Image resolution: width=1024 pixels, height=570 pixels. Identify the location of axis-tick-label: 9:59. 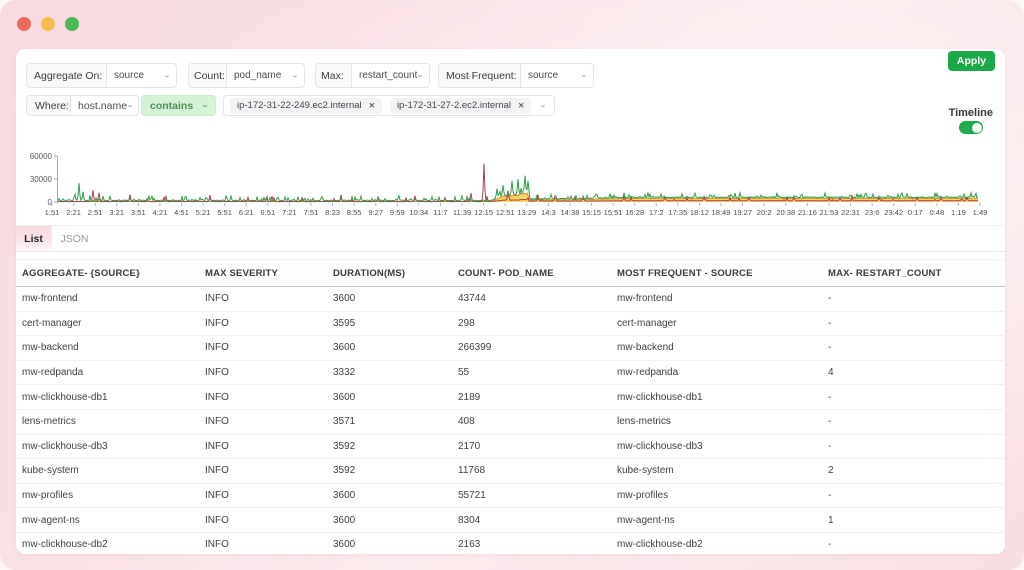
(397, 212).